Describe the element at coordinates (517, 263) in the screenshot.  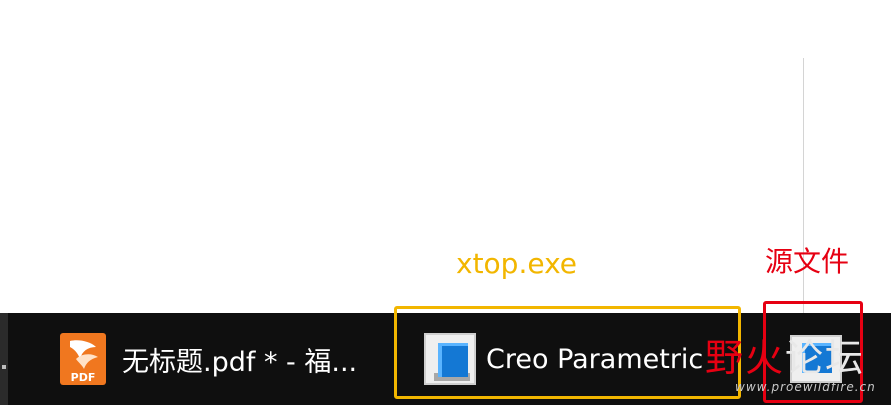
I see `annotation-xtop-label: xtop.exe` at that location.